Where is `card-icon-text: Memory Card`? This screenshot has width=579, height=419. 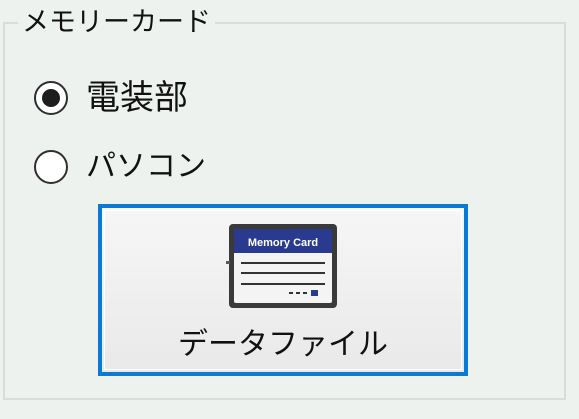 card-icon-text: Memory Card is located at coordinates (283, 243).